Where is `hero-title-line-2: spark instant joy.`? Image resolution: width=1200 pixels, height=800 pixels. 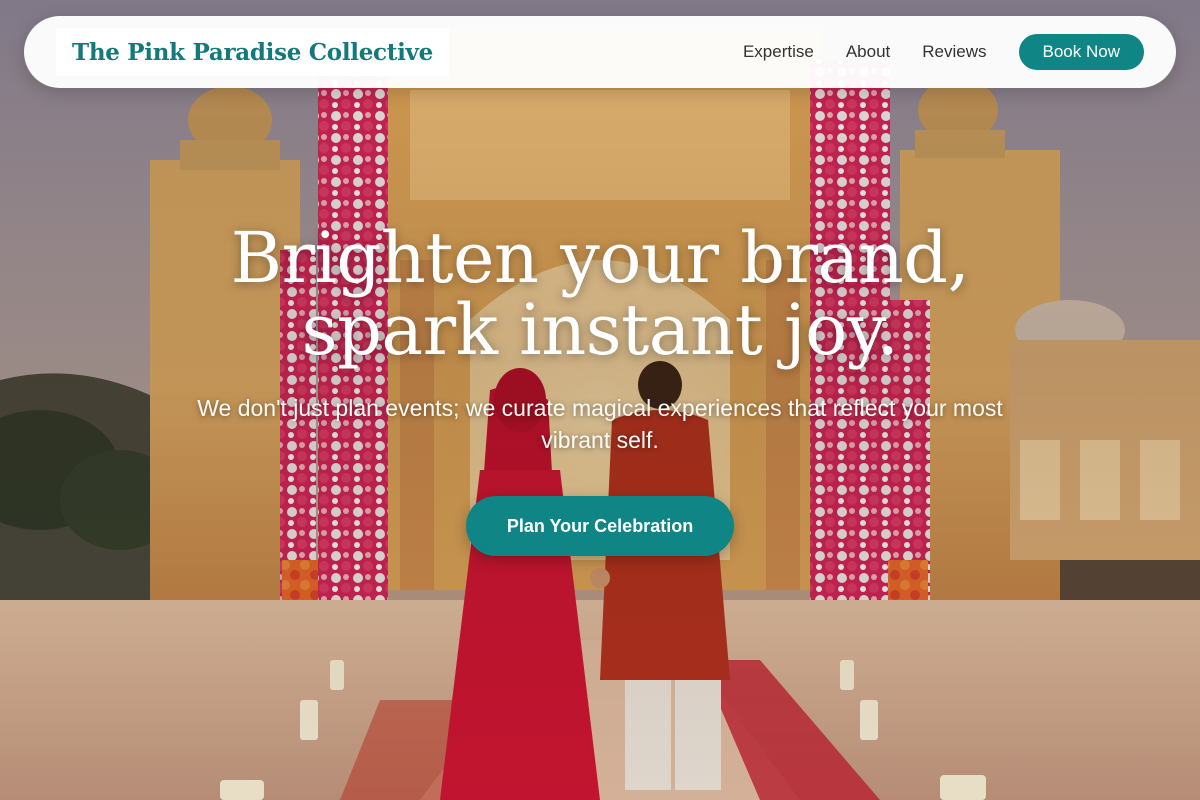
hero-title-line-2: spark instant joy. is located at coordinates (600, 330).